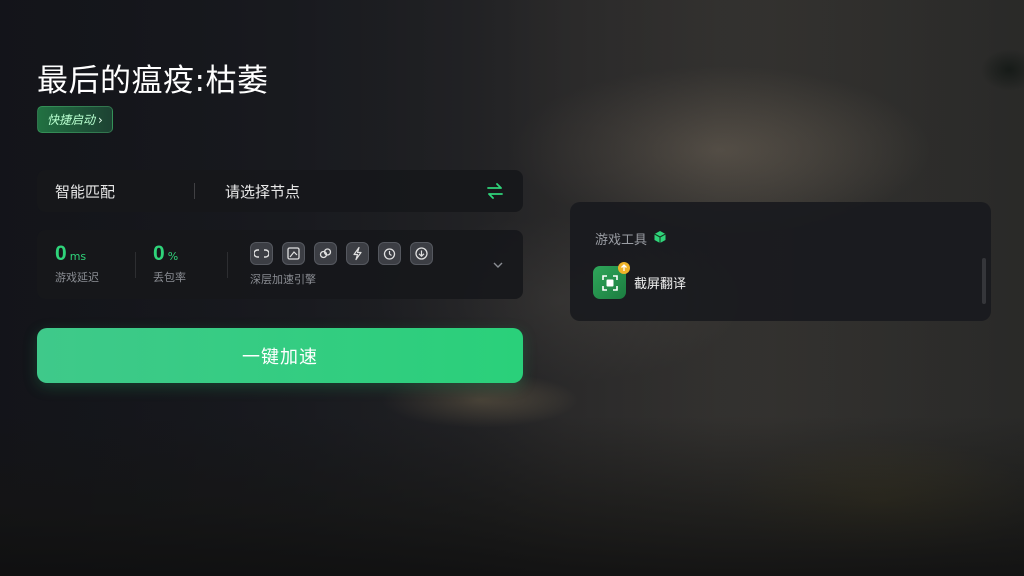  I want to click on tools-header-label: 游戏工具, so click(621, 240).